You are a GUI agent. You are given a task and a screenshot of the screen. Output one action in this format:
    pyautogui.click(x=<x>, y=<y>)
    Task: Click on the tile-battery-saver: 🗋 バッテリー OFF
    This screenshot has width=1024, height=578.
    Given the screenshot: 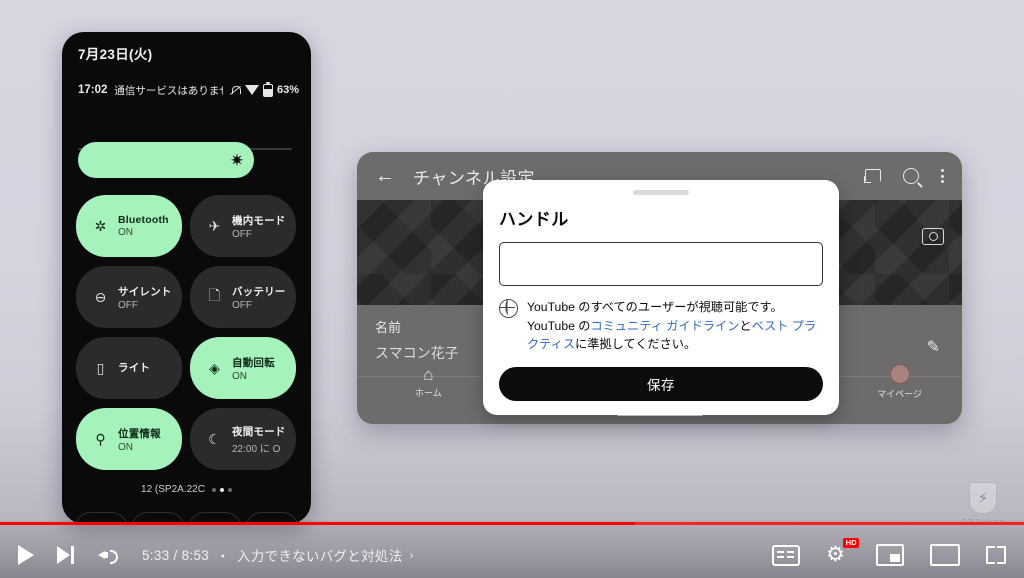 What is the action you would take?
    pyautogui.click(x=243, y=297)
    